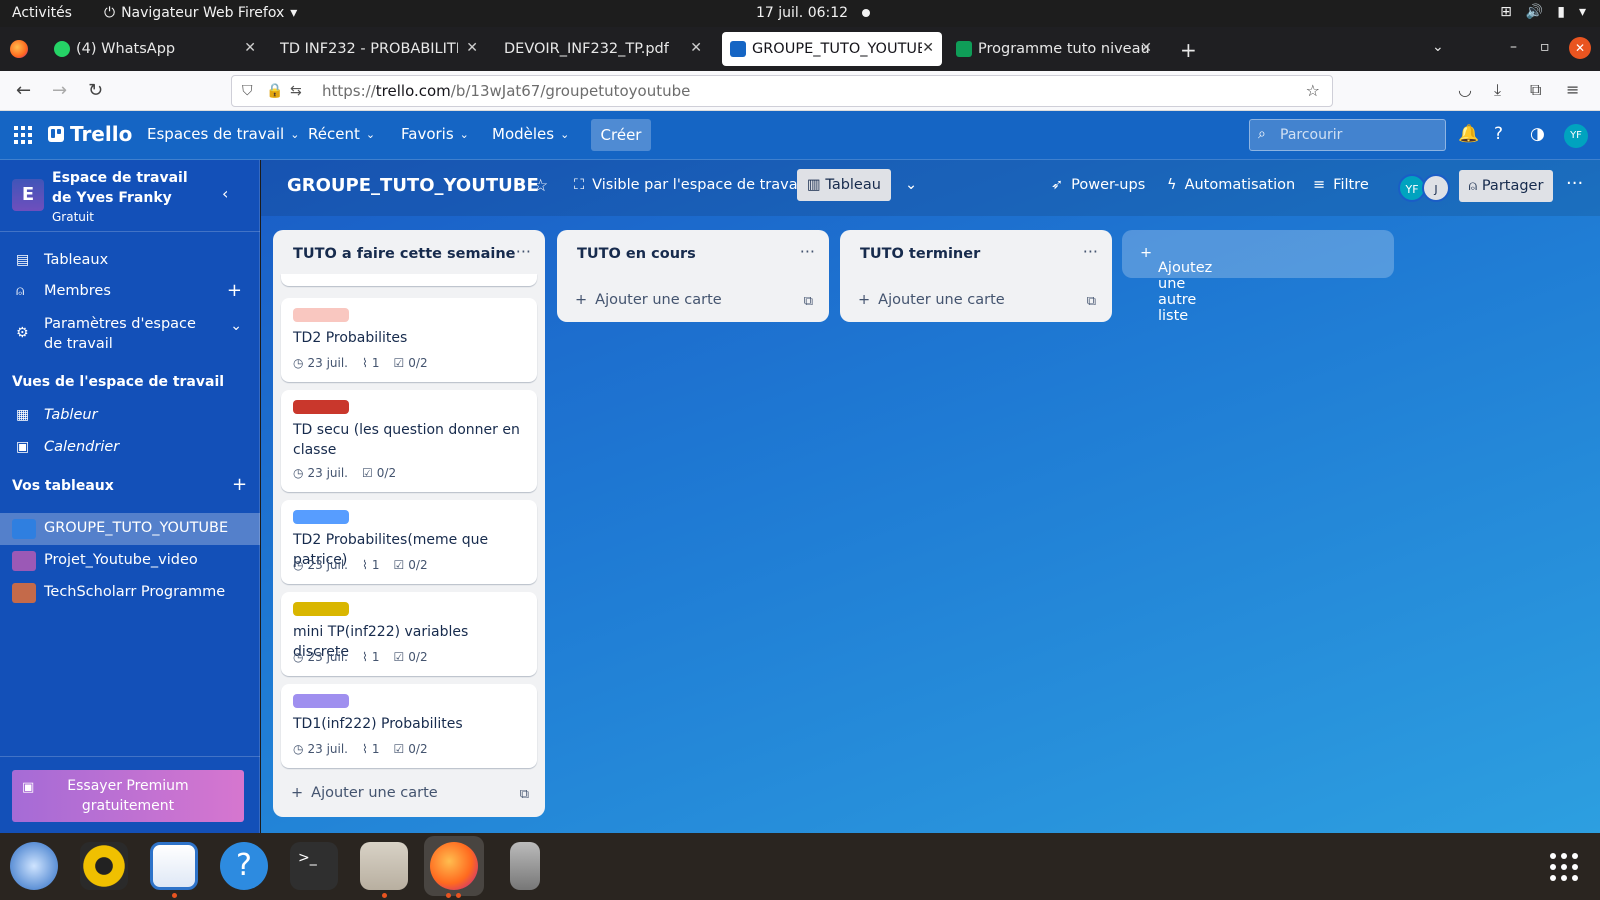 The image size is (1600, 900). I want to click on tab-programme-tuto: Programme tuto niveau 2 ✕, so click(1054, 49).